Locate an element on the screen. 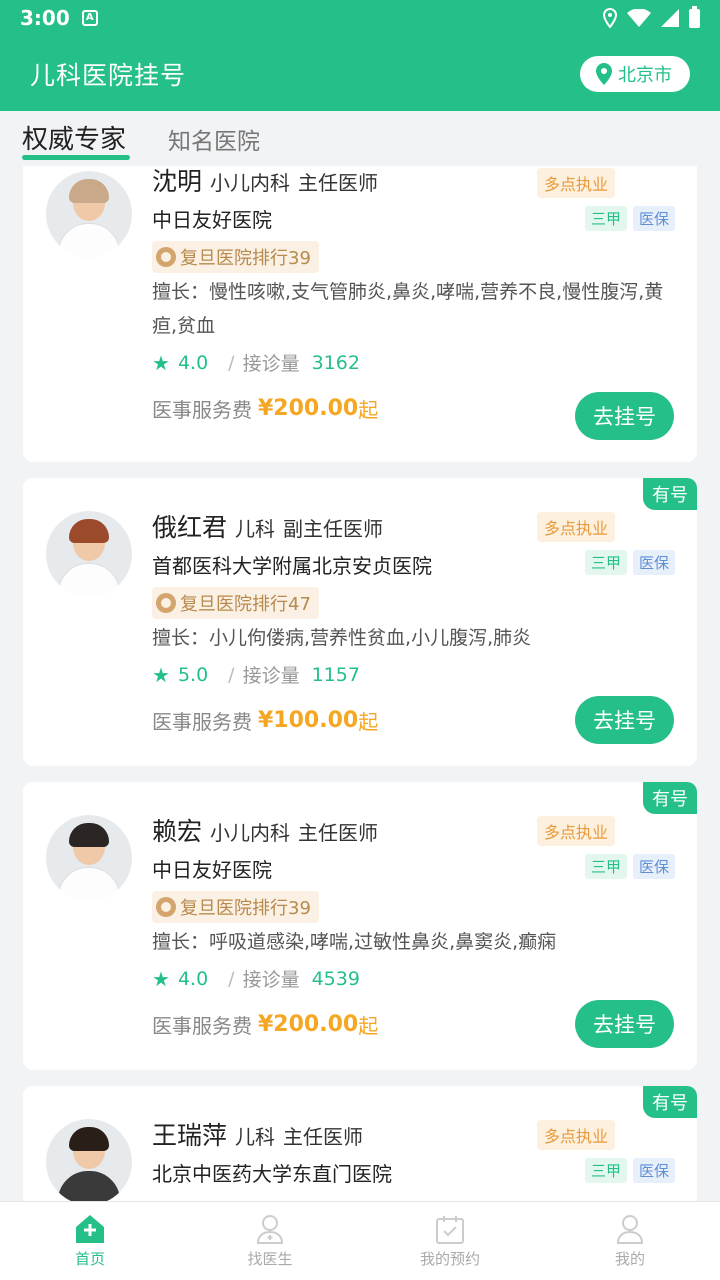 The width and height of the screenshot is (720, 1280). consult-count: 1157 is located at coordinates (335, 674).